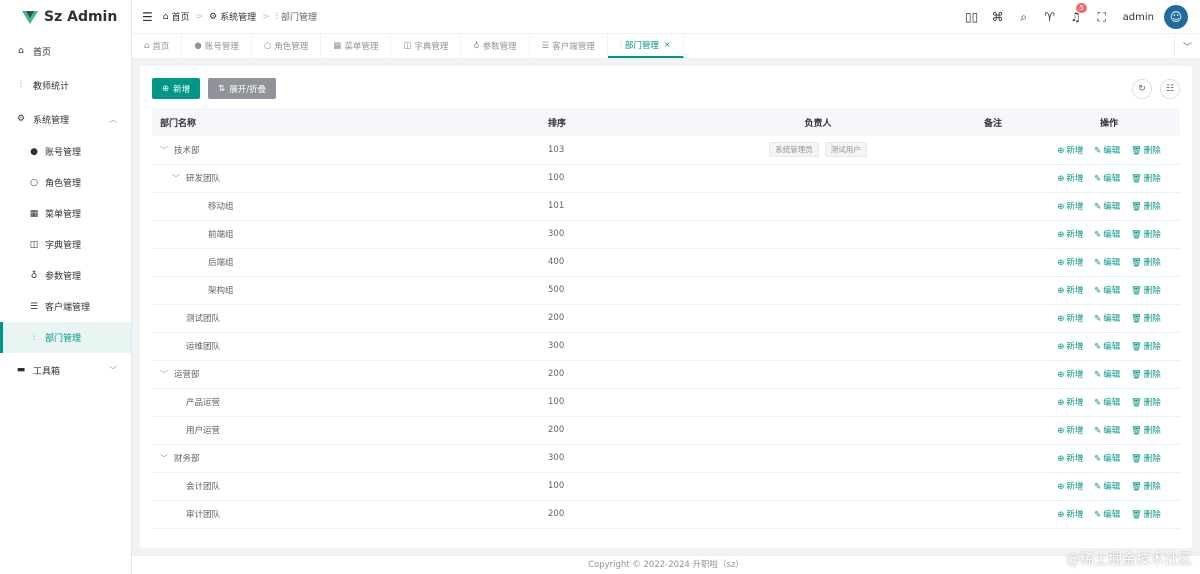  What do you see at coordinates (645, 45) in the screenshot?
I see `tab-departments: ⫶ 部门管理 ×` at bounding box center [645, 45].